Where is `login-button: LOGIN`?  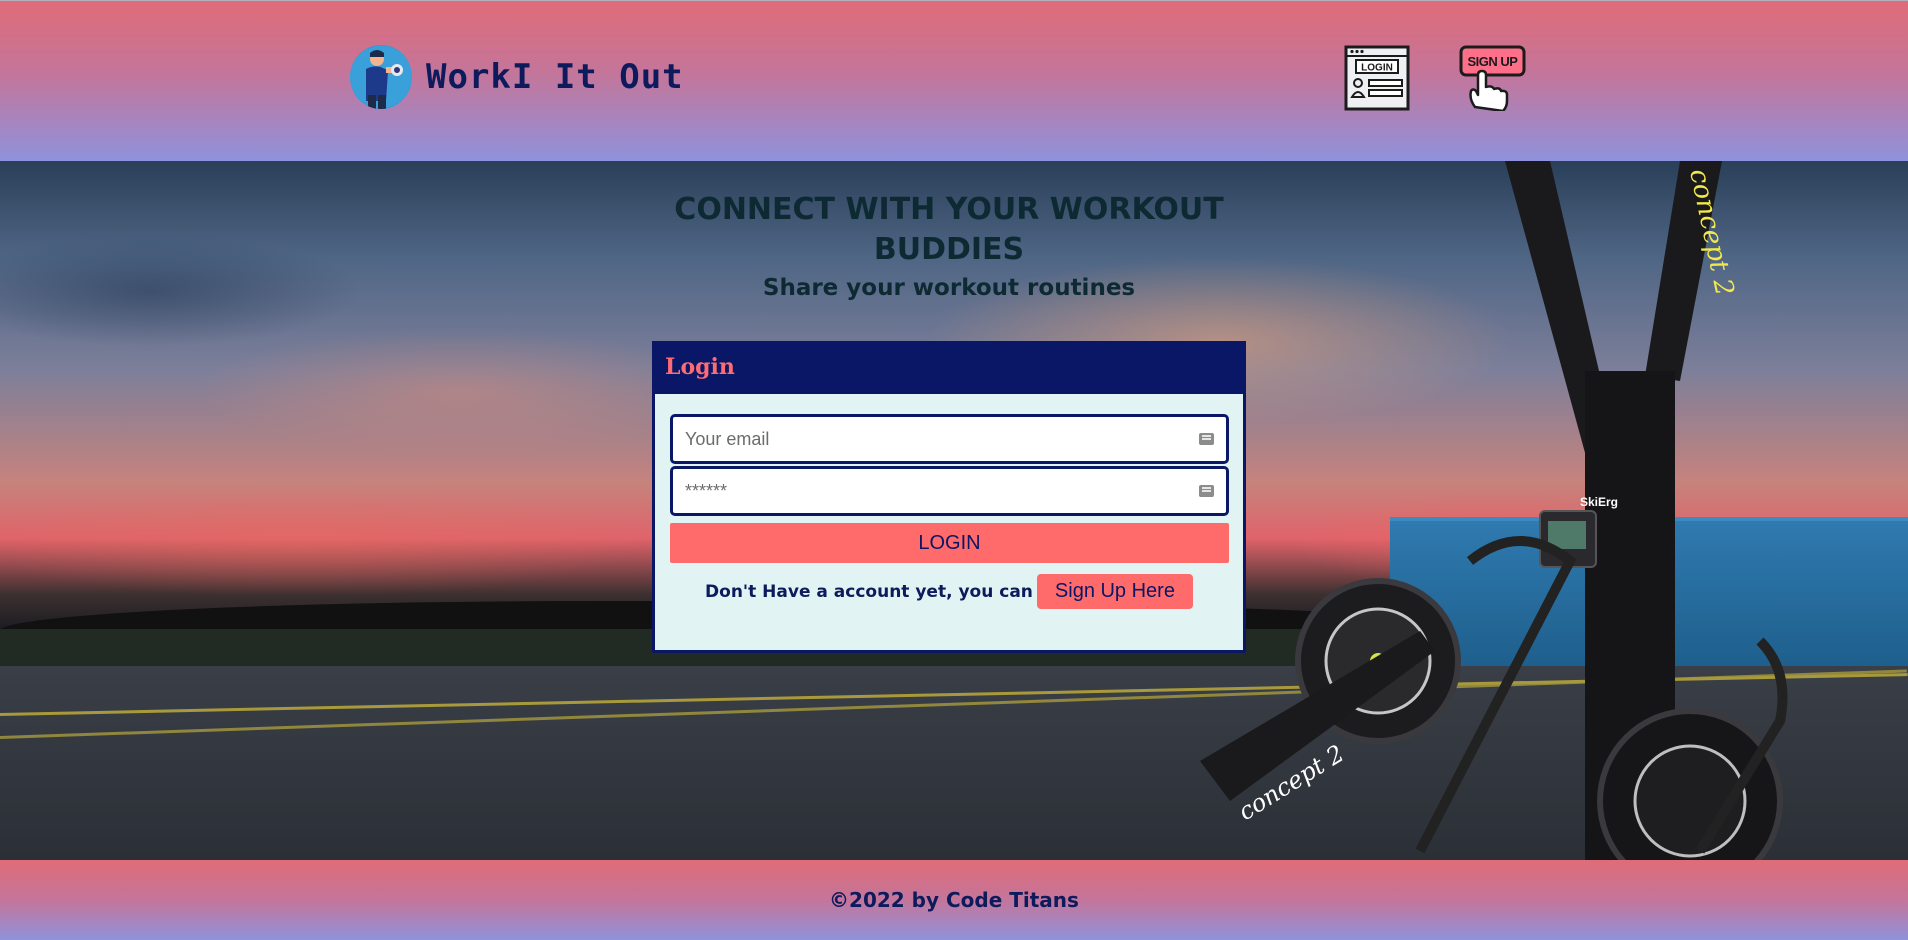
login-button: LOGIN is located at coordinates (949, 543).